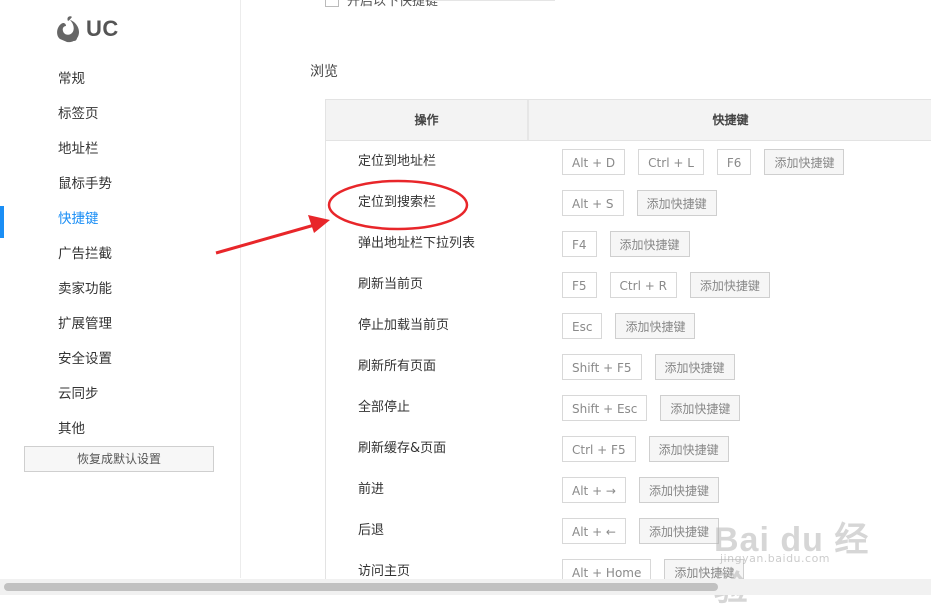 Image resolution: width=931 pixels, height=610 pixels. Describe the element at coordinates (384, 407) in the screenshot. I see `operation-name: 全部停止` at that location.